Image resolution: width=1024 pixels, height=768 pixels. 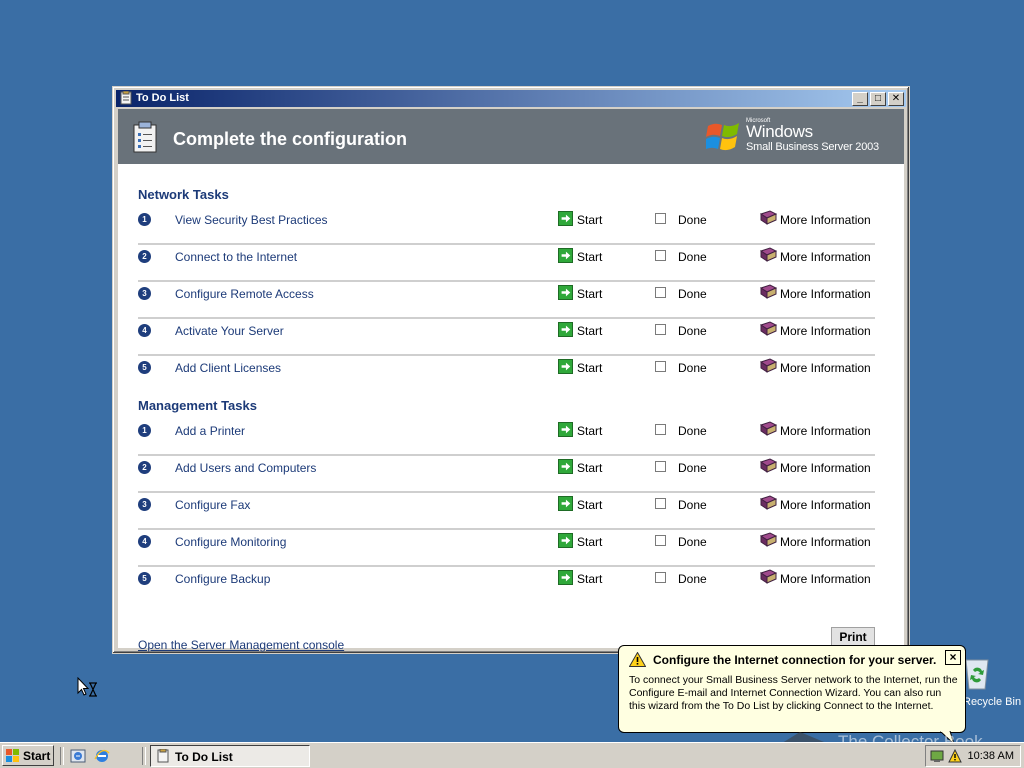 What do you see at coordinates (853, 637) in the screenshot?
I see `print-button: Print` at bounding box center [853, 637].